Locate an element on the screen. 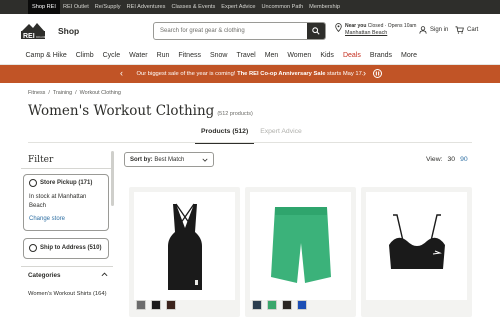  cart-label: Cart is located at coordinates (473, 30).